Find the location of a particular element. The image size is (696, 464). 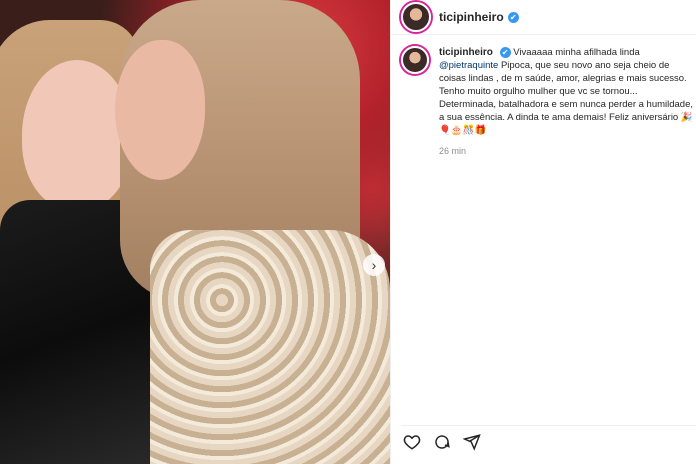

caption-avatar is located at coordinates (415, 60).